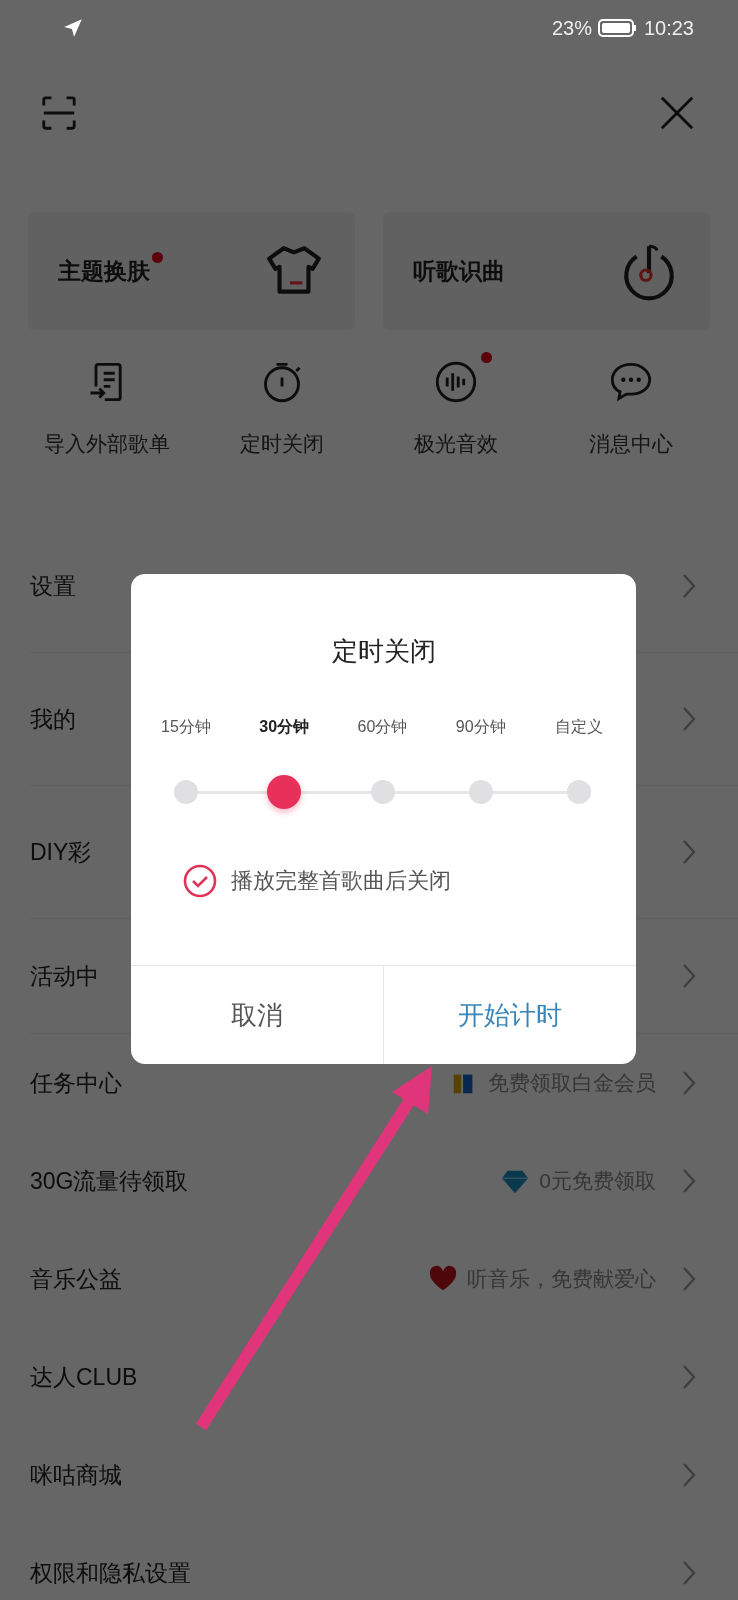  What do you see at coordinates (443, 1279) in the screenshot?
I see `heart-icon` at bounding box center [443, 1279].